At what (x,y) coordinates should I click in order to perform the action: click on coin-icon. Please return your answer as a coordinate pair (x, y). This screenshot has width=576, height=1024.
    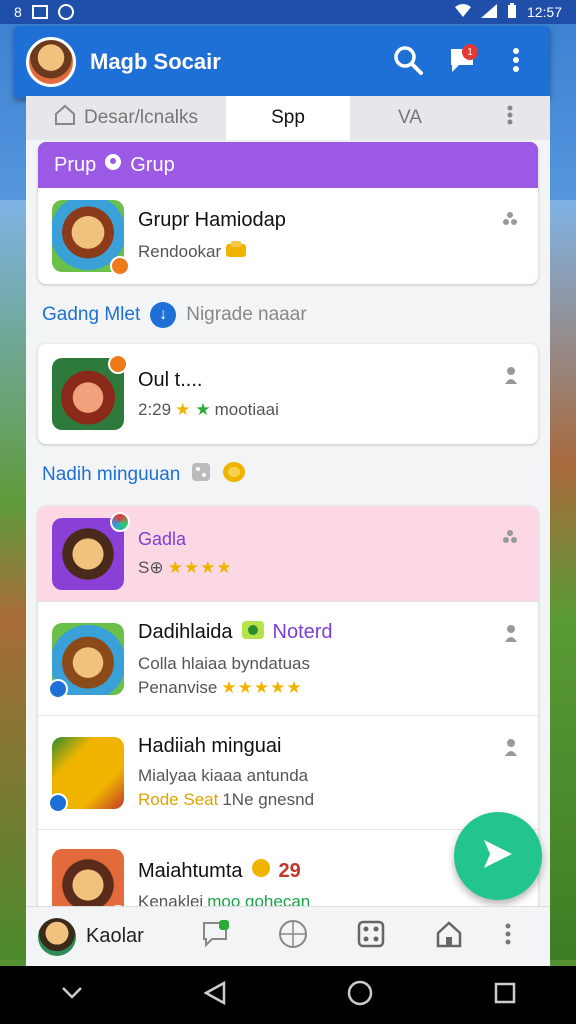
    Looking at the image, I should click on (261, 871).